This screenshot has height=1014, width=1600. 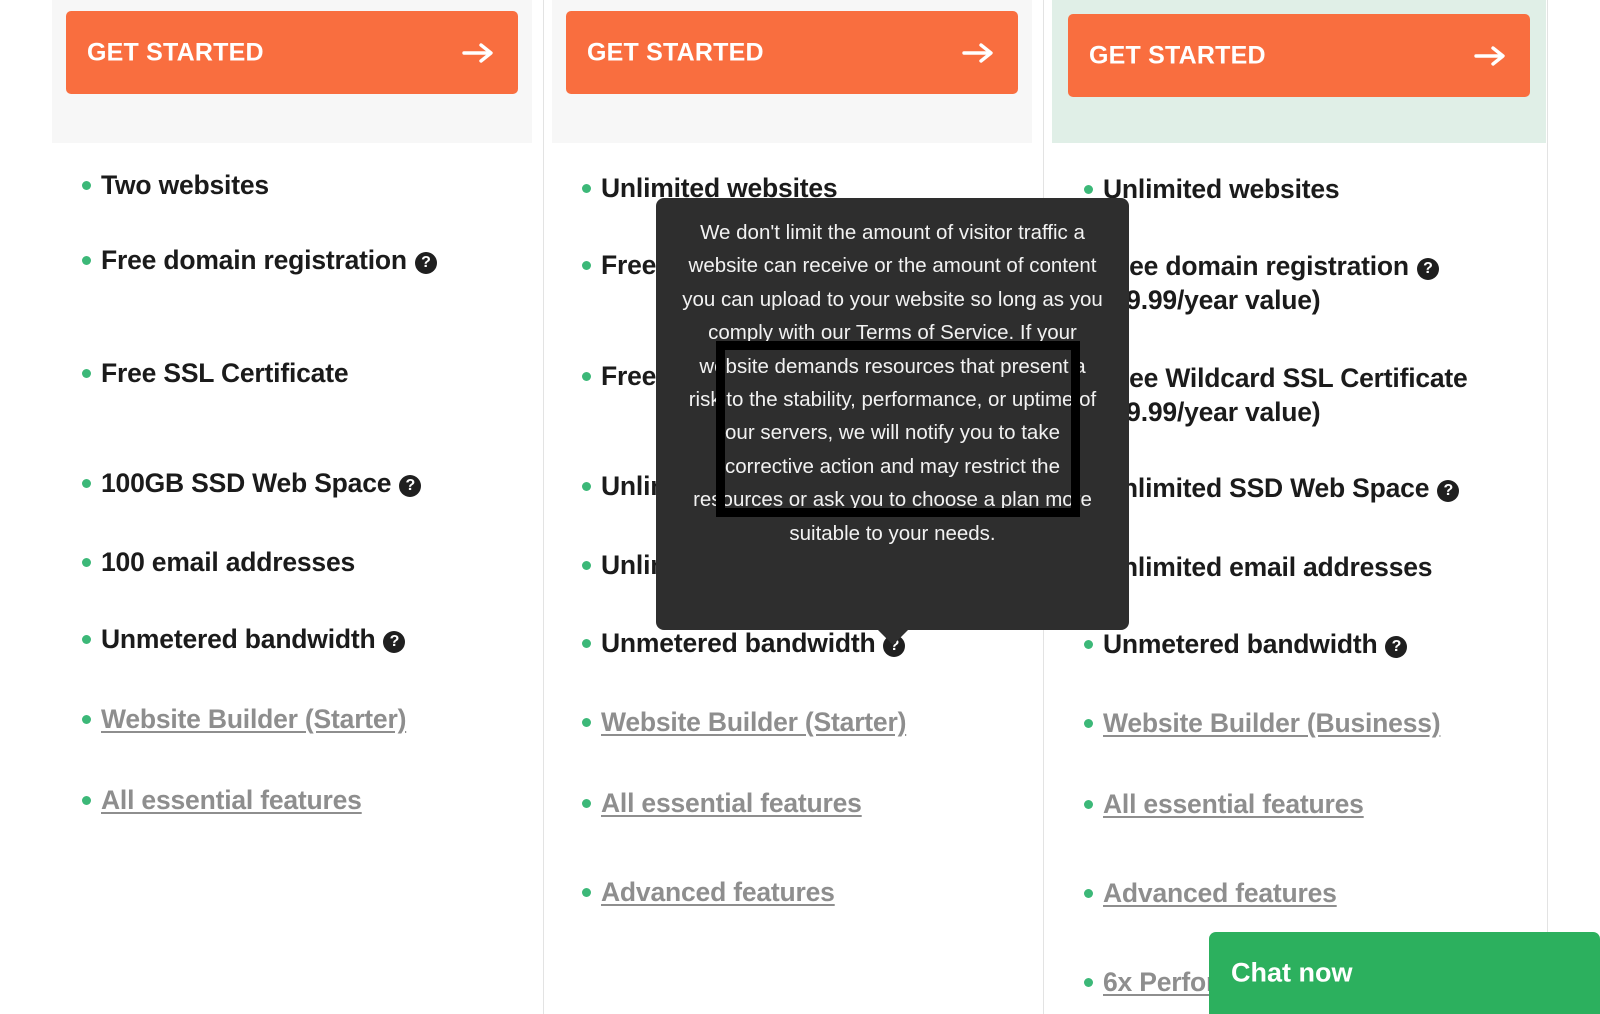 I want to click on feature-item: Unlimited SSD Web Space?, so click(x=1311, y=489).